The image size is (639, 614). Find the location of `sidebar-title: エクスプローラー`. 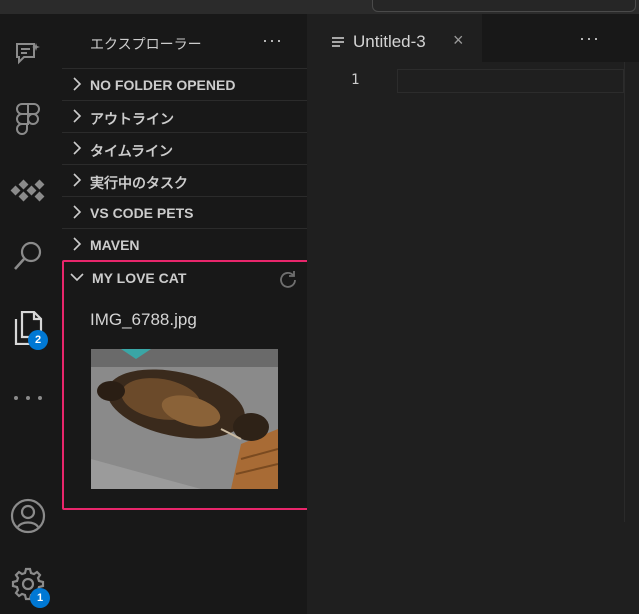

sidebar-title: エクスプローラー is located at coordinates (146, 44).